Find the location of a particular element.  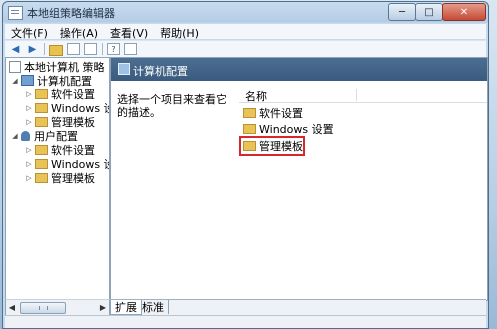

scrollbar-thumb is located at coordinates (43, 308).